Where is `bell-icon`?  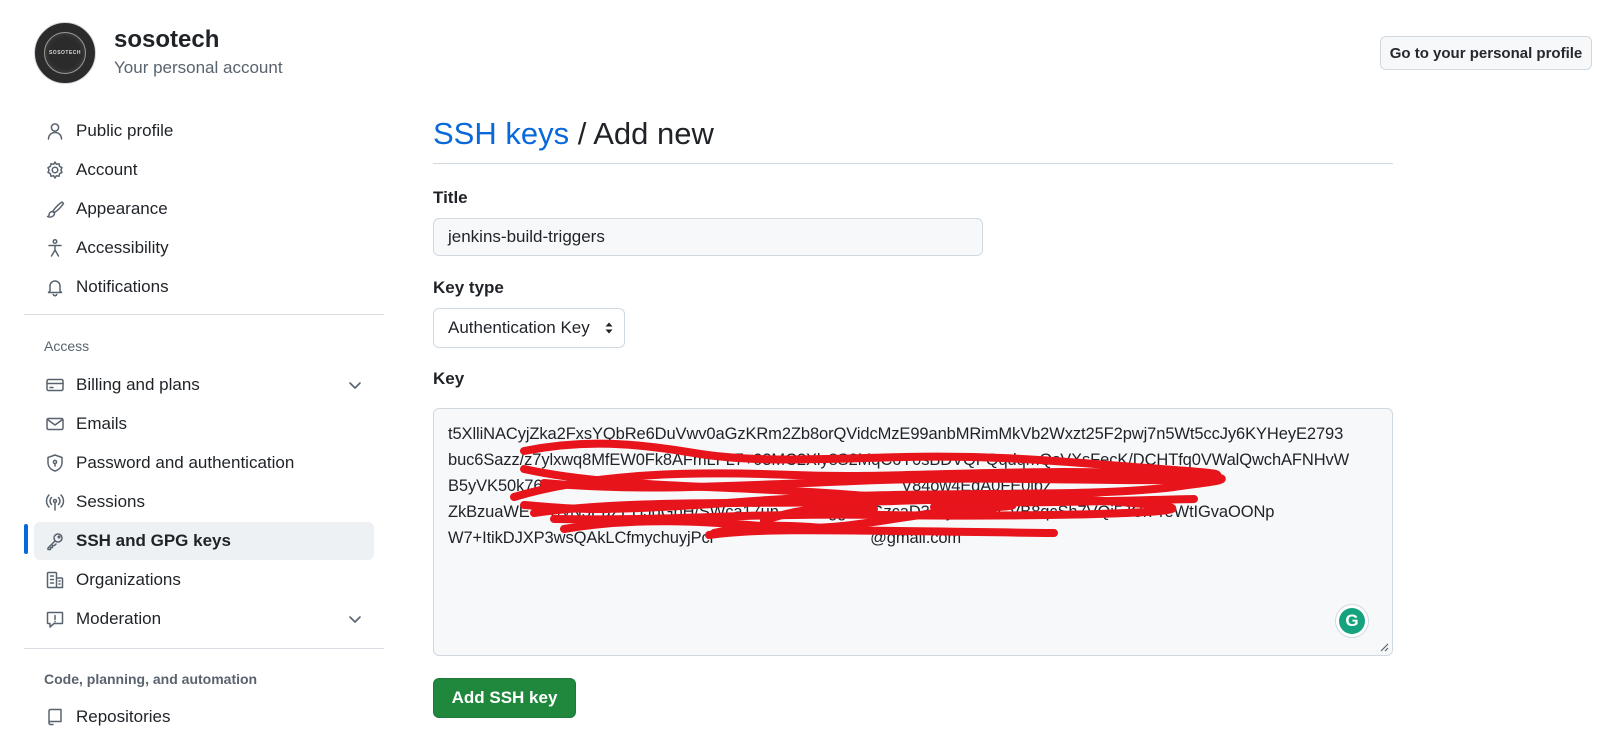
bell-icon is located at coordinates (55, 287).